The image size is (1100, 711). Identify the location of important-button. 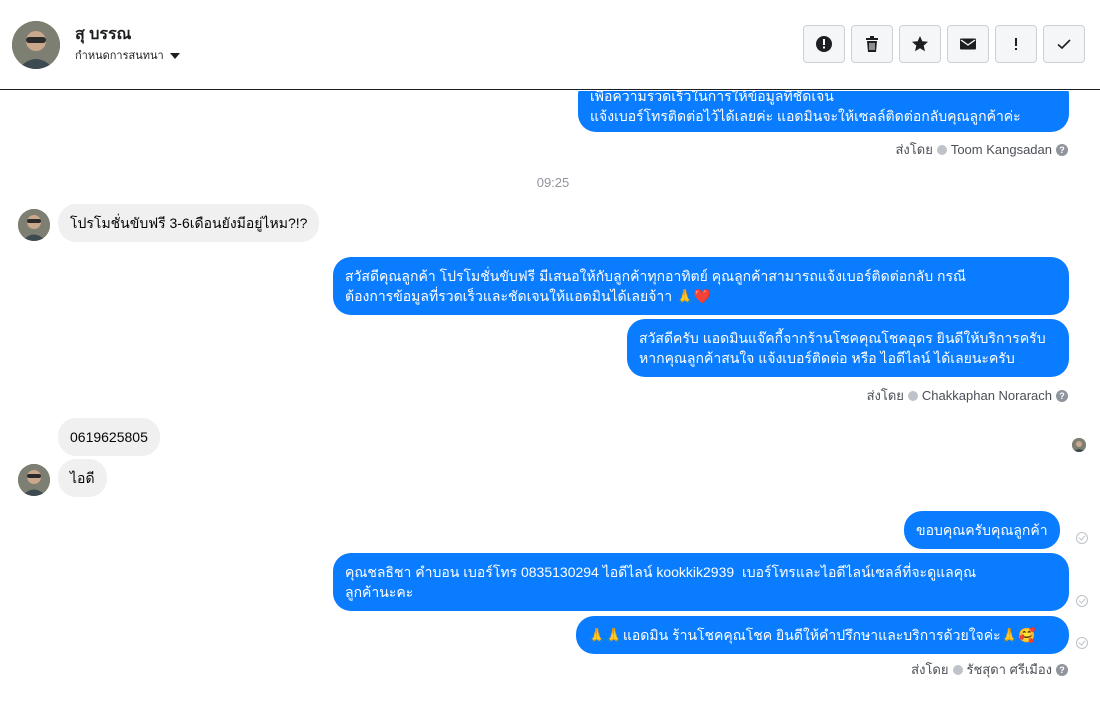
(1016, 44).